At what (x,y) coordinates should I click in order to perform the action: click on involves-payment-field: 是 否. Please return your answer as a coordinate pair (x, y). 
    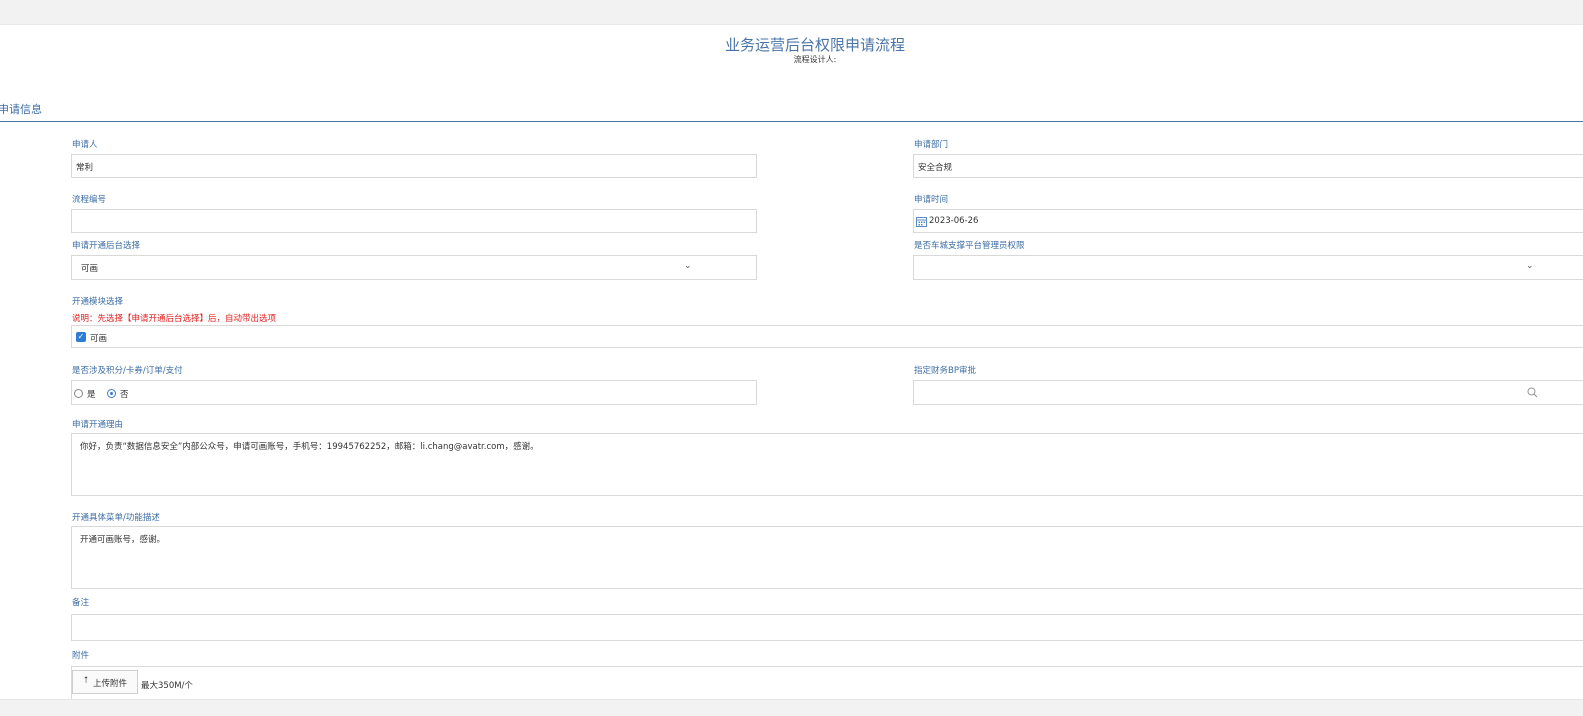
    Looking at the image, I should click on (414, 392).